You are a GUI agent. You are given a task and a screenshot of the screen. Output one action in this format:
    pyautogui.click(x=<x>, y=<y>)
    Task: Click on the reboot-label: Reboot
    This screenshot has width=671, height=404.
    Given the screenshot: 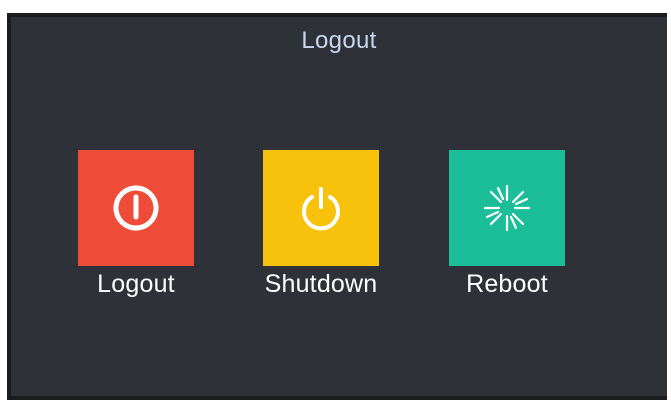 What is the action you would take?
    pyautogui.click(x=507, y=284)
    